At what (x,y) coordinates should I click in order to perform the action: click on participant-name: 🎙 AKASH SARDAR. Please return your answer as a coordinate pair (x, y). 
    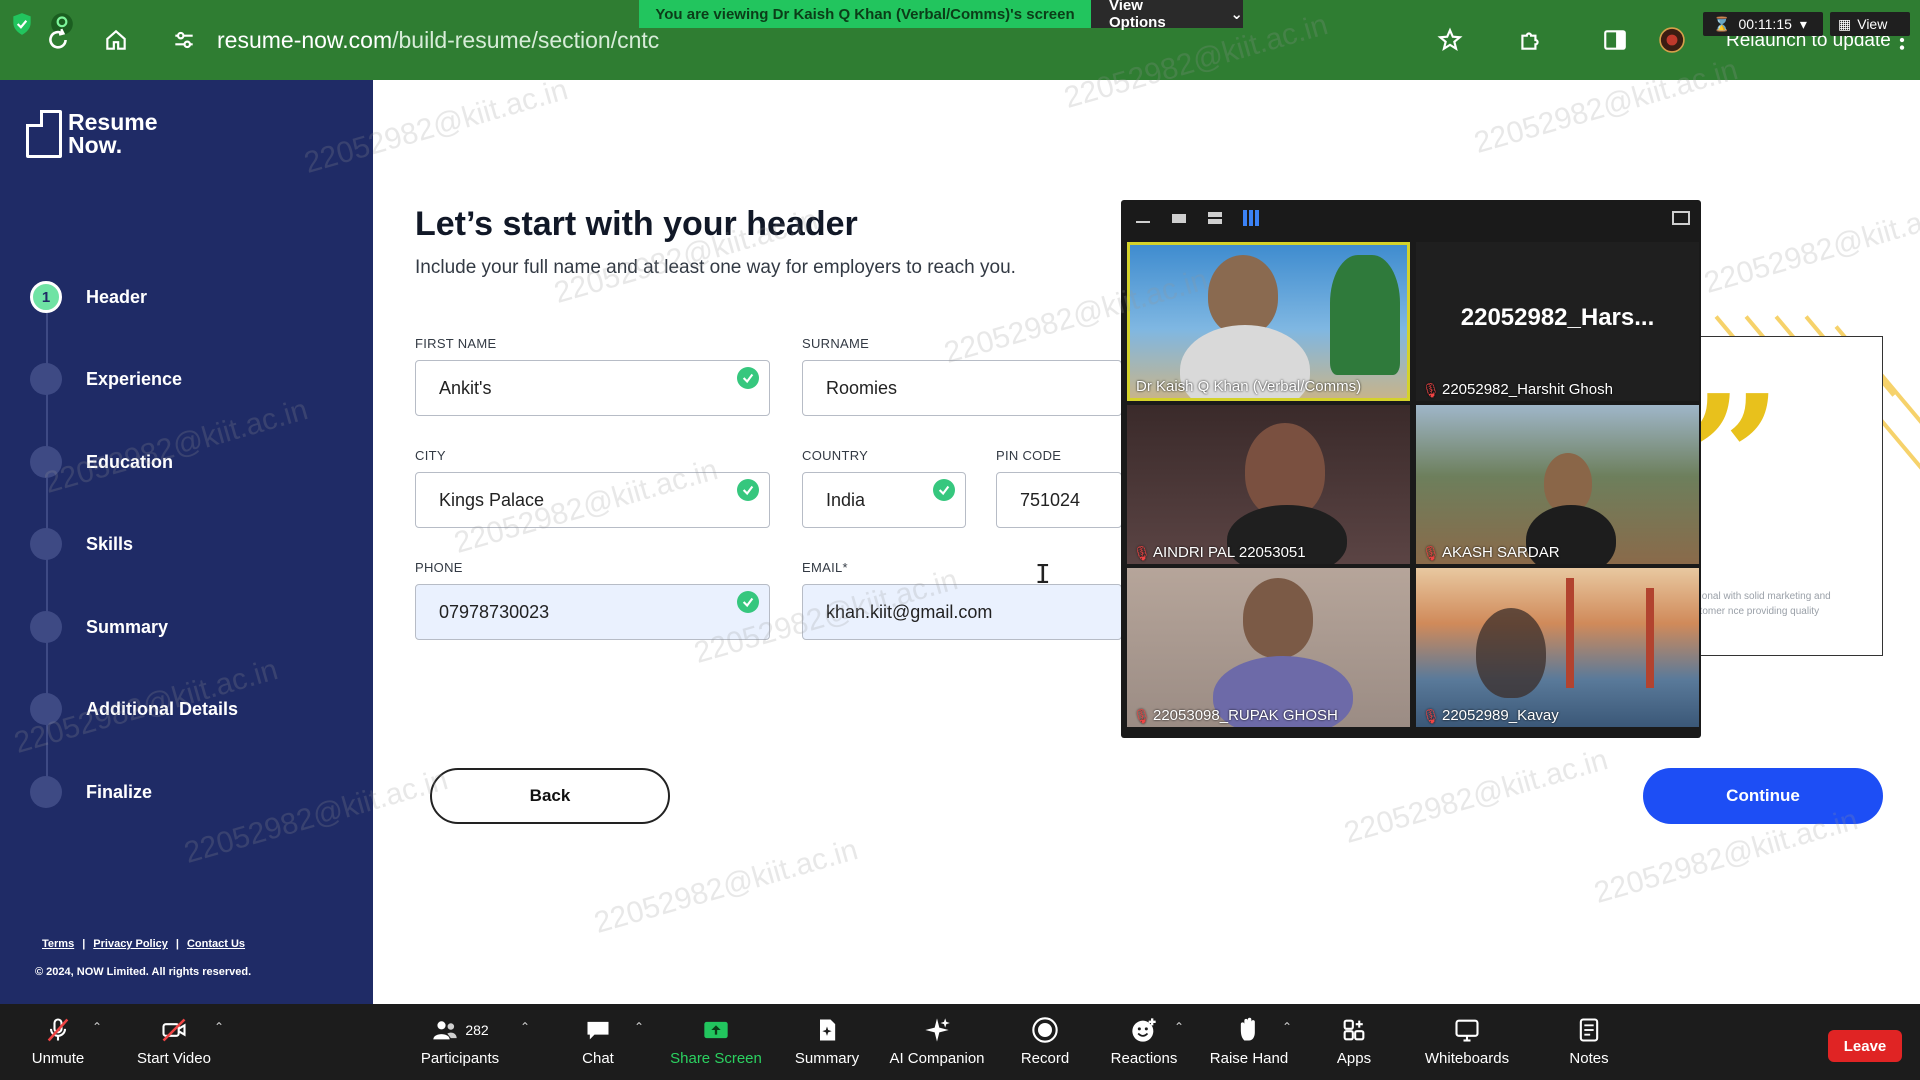
    Looking at the image, I should click on (1491, 552).